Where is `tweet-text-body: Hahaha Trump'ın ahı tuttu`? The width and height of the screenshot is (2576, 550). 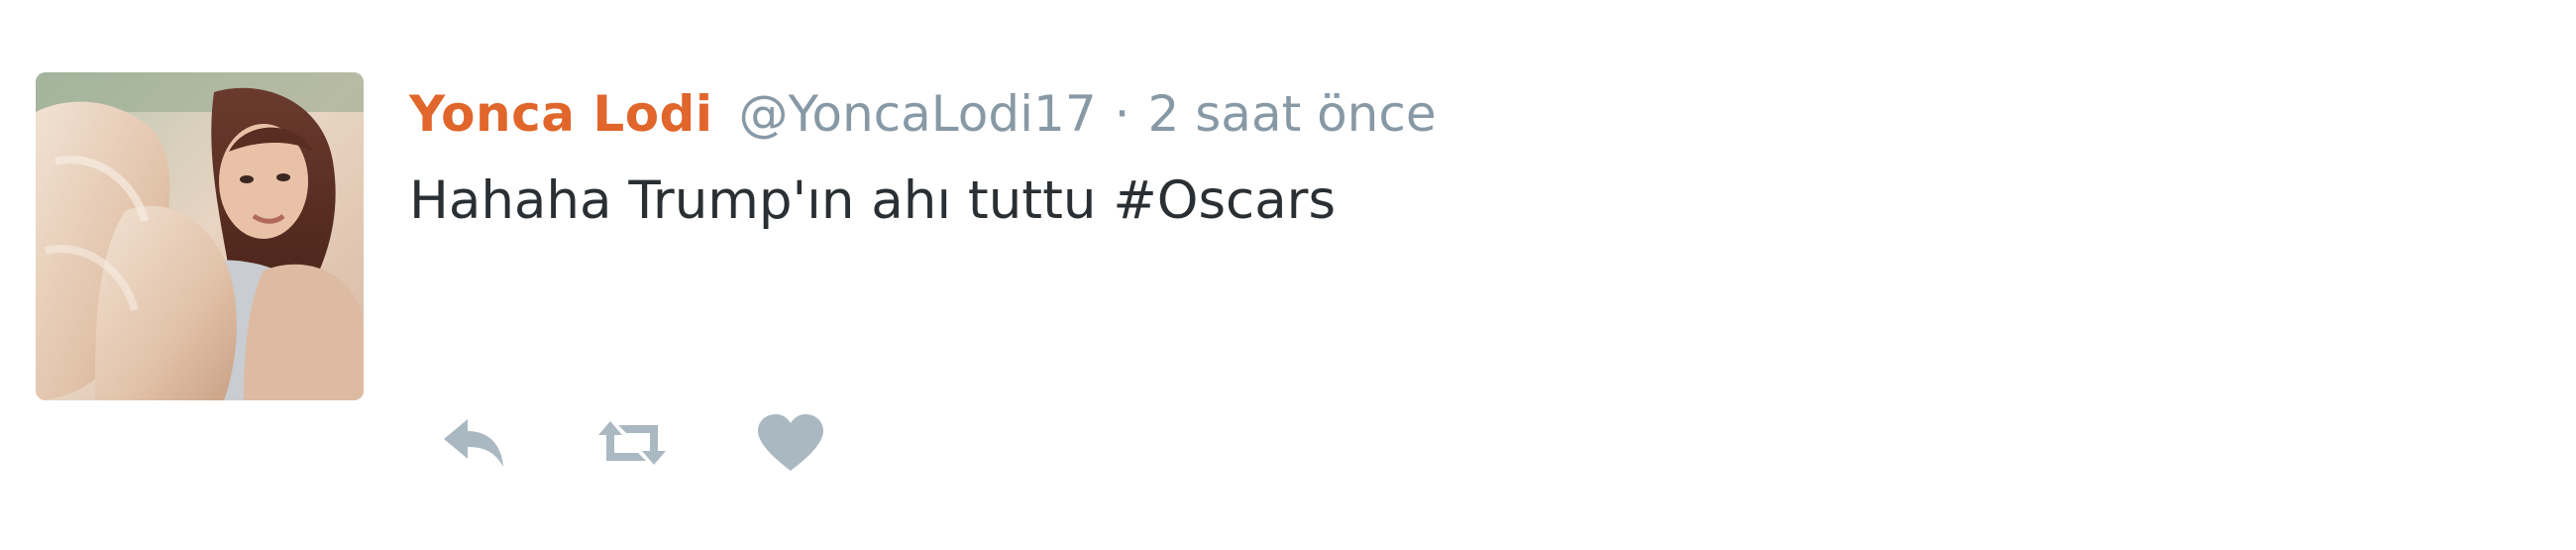 tweet-text-body: Hahaha Trump'ın ahı tuttu is located at coordinates (761, 200).